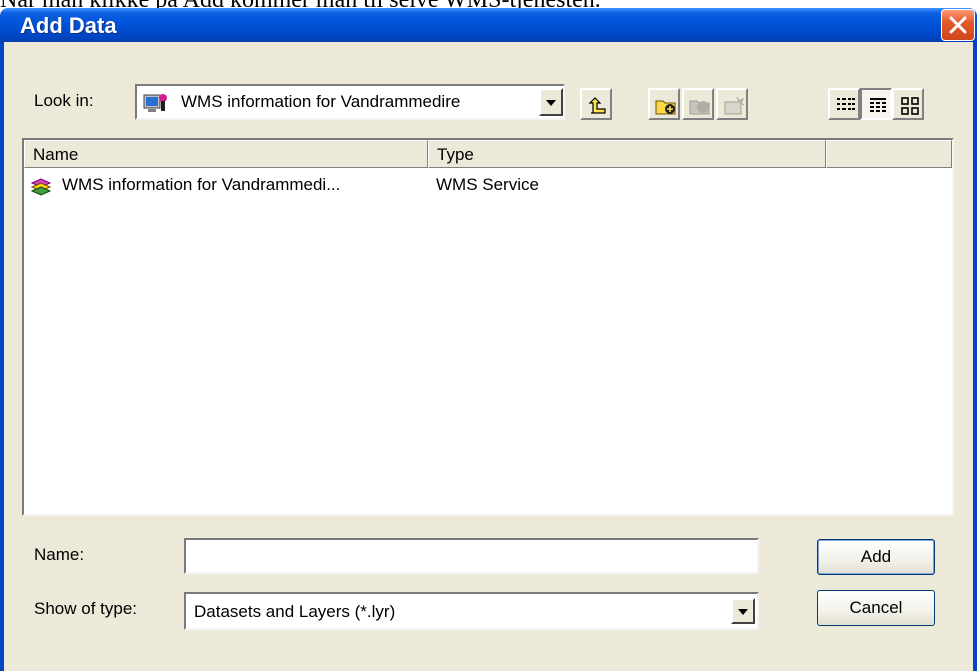 The width and height of the screenshot is (977, 671). Describe the element at coordinates (975, 356) in the screenshot. I see `window-frame-right` at that location.